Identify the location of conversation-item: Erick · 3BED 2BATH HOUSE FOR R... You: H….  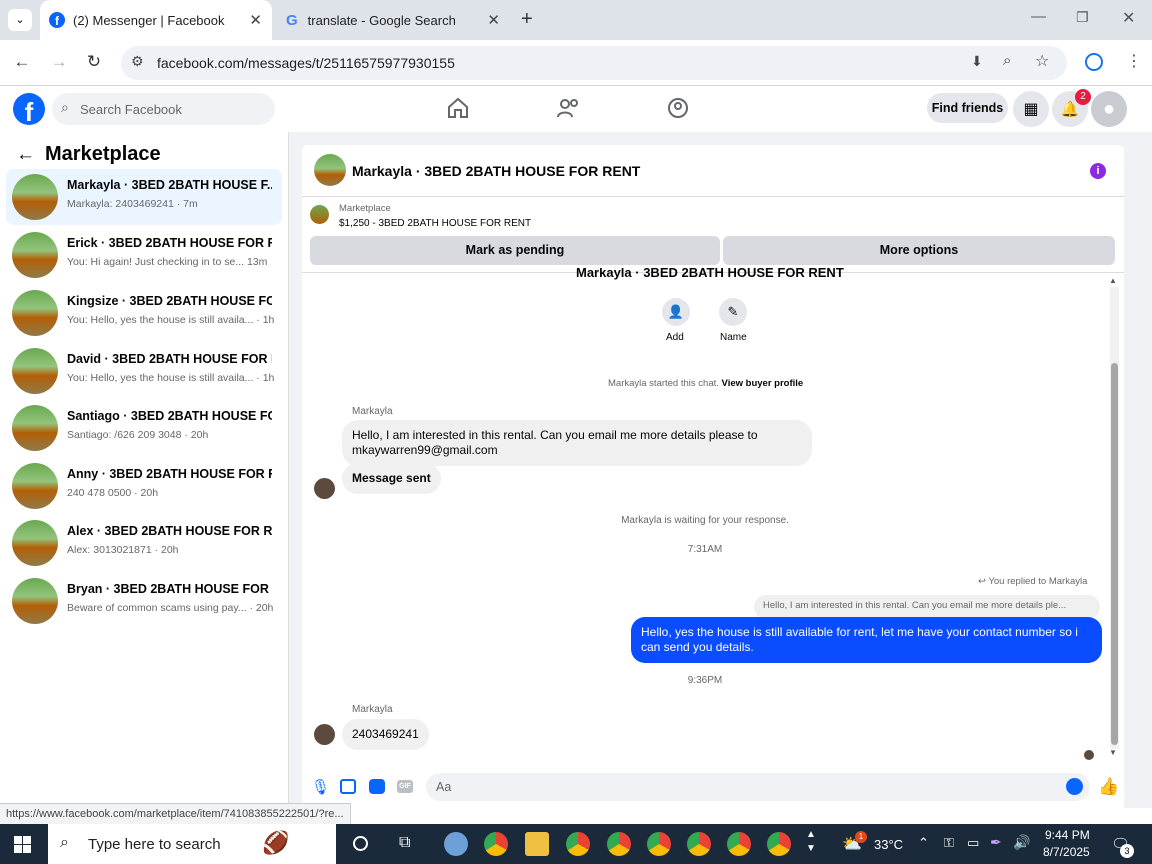
(144, 255).